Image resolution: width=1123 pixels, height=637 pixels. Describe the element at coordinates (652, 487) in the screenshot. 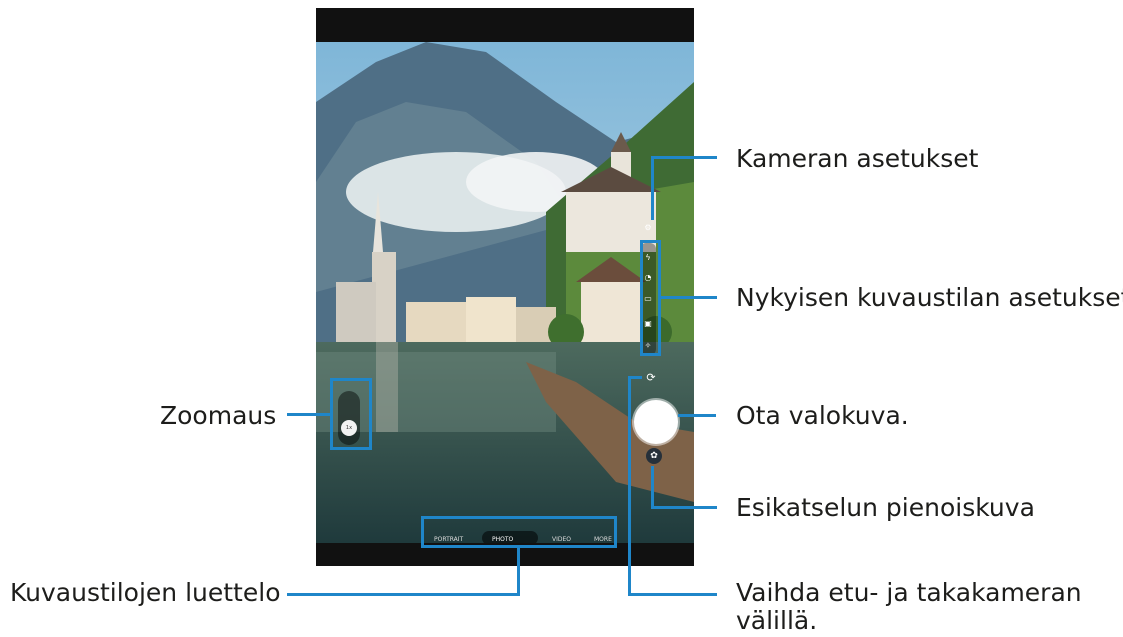

I see `preview-thumbnail-line-v` at that location.